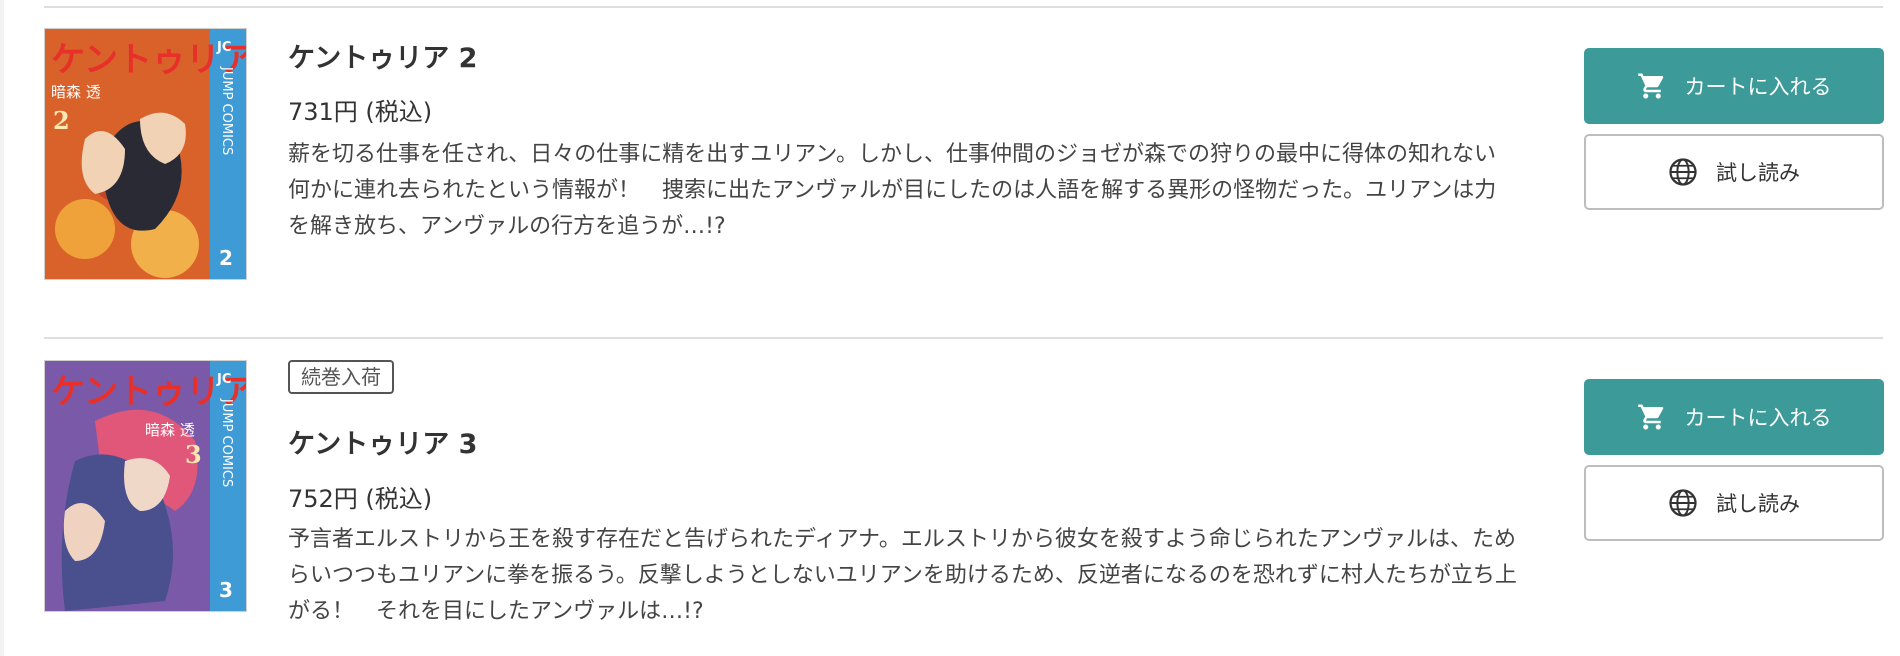 The width and height of the screenshot is (1900, 656). Describe the element at coordinates (963, 7) in the screenshot. I see `top-divider` at that location.